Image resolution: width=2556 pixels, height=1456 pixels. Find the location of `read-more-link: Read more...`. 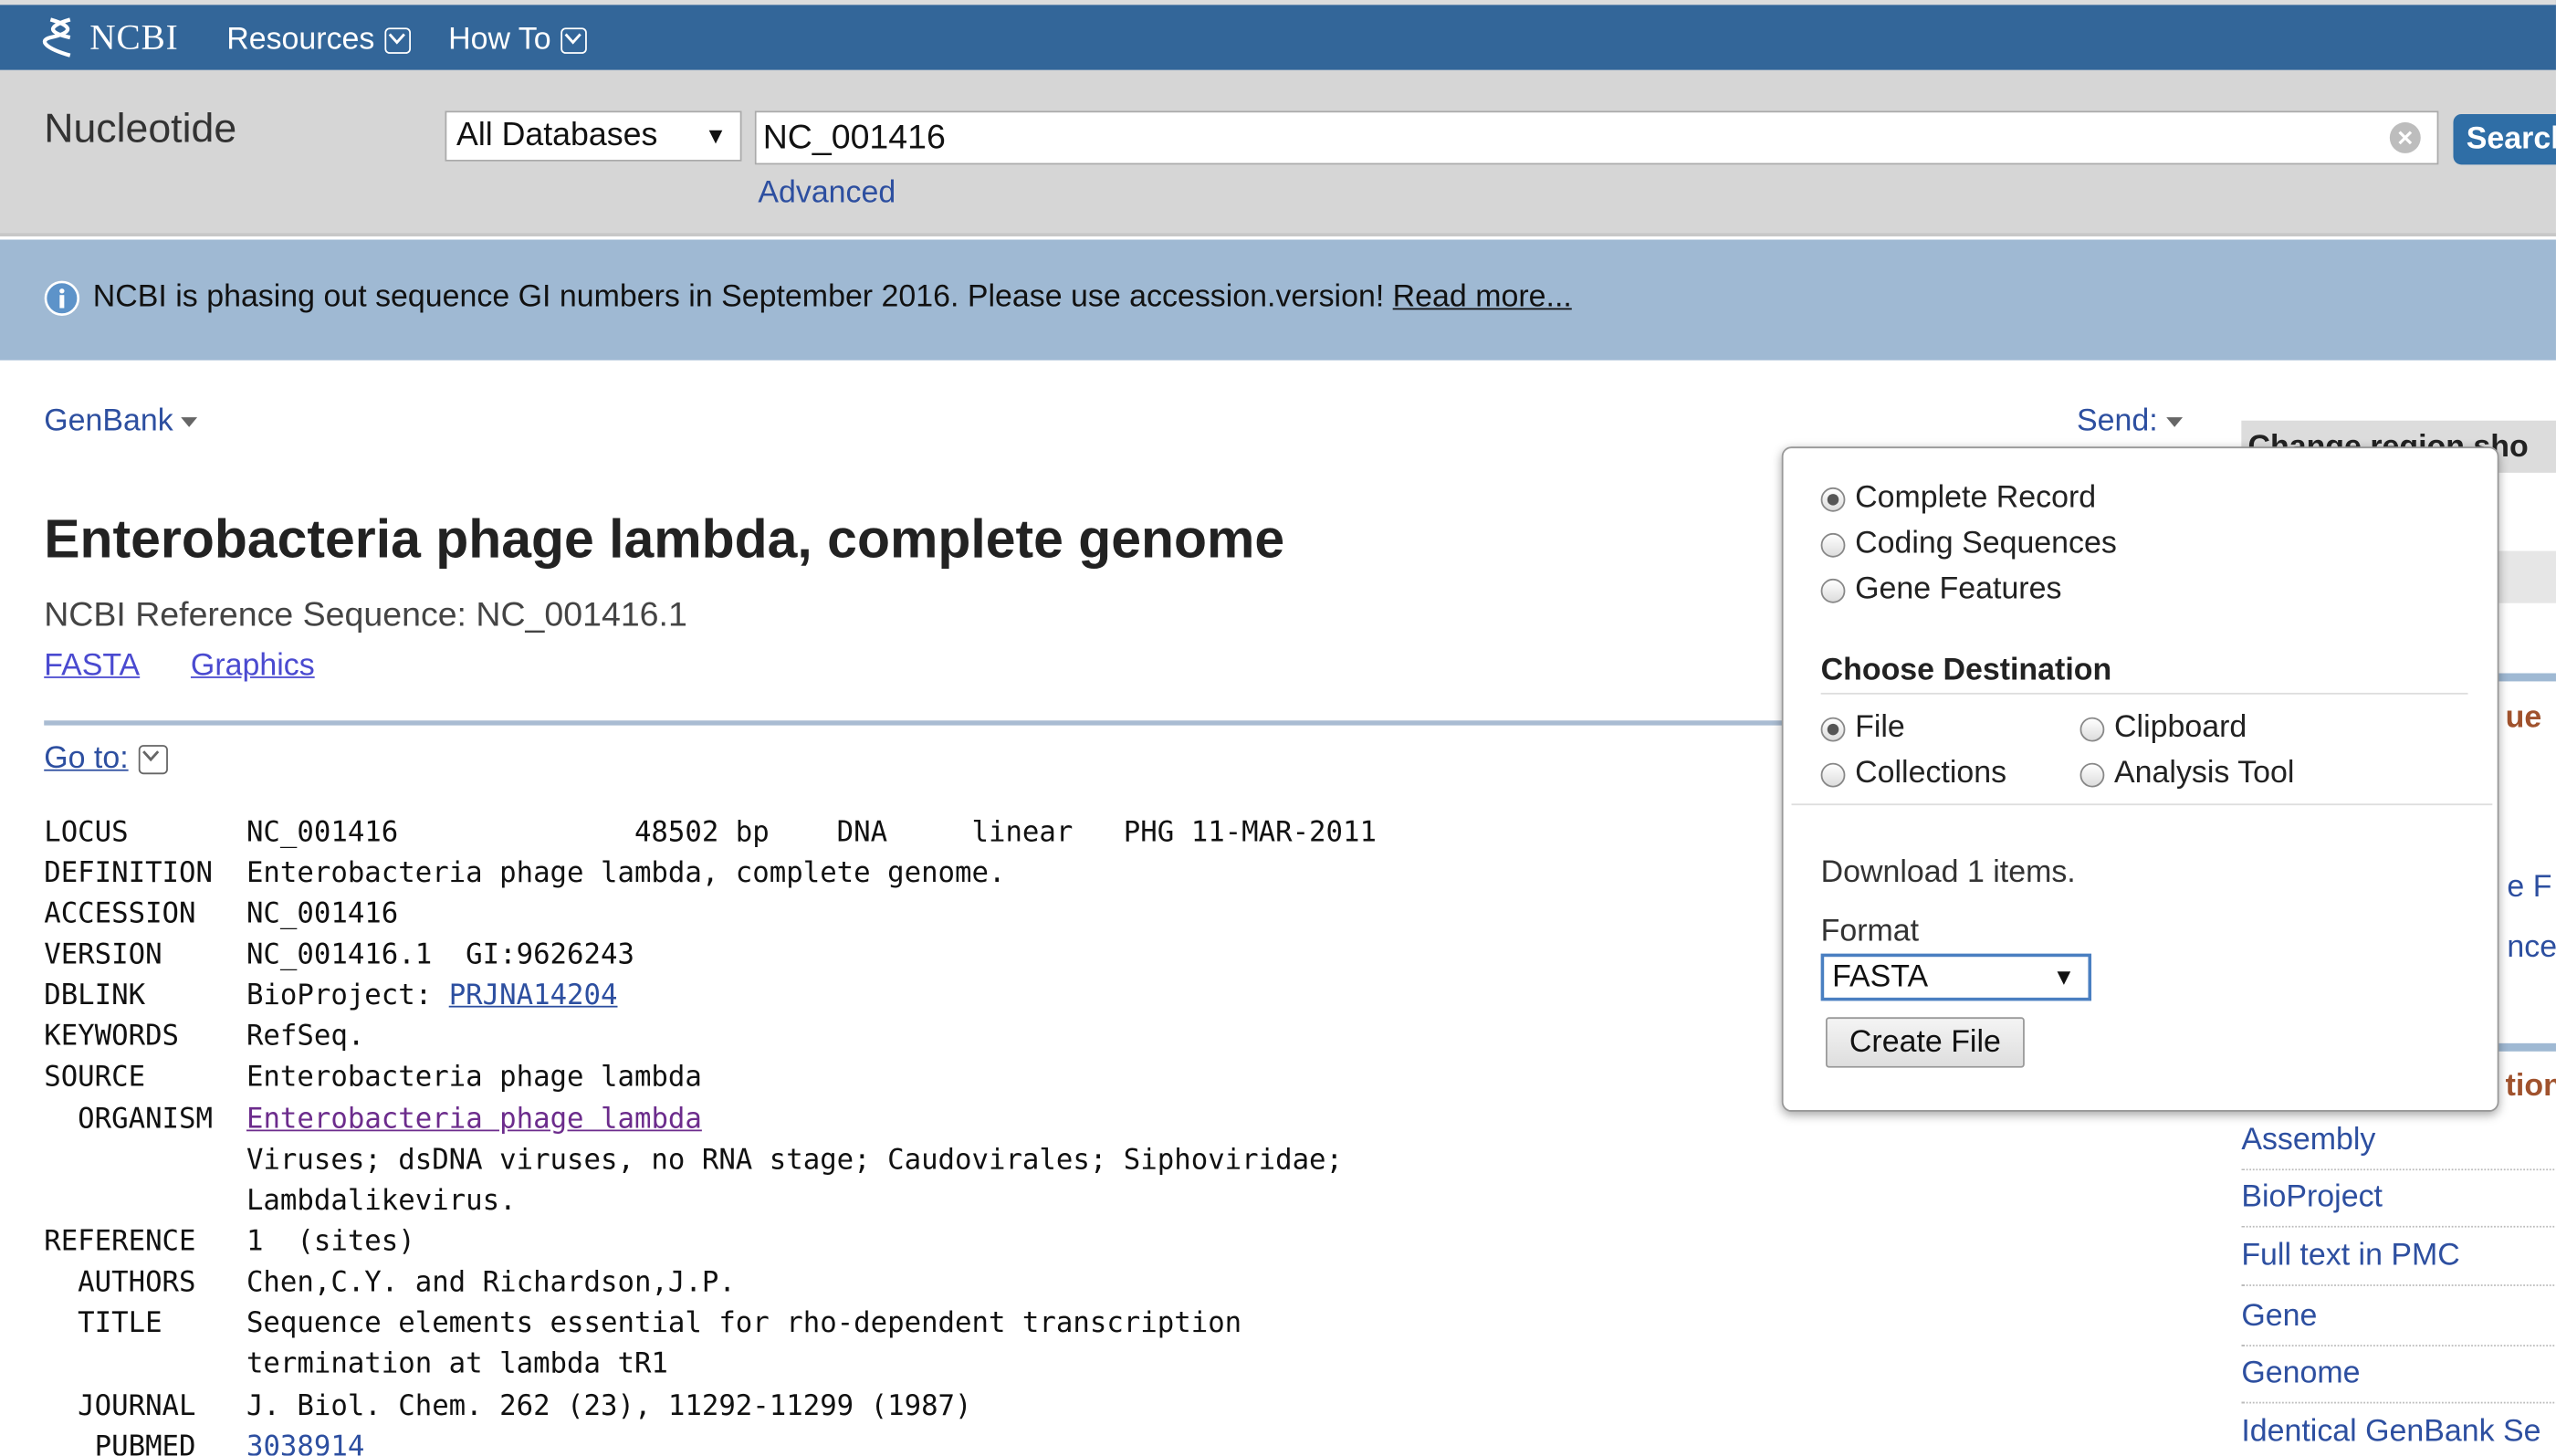

read-more-link: Read more... is located at coordinates (1482, 297).